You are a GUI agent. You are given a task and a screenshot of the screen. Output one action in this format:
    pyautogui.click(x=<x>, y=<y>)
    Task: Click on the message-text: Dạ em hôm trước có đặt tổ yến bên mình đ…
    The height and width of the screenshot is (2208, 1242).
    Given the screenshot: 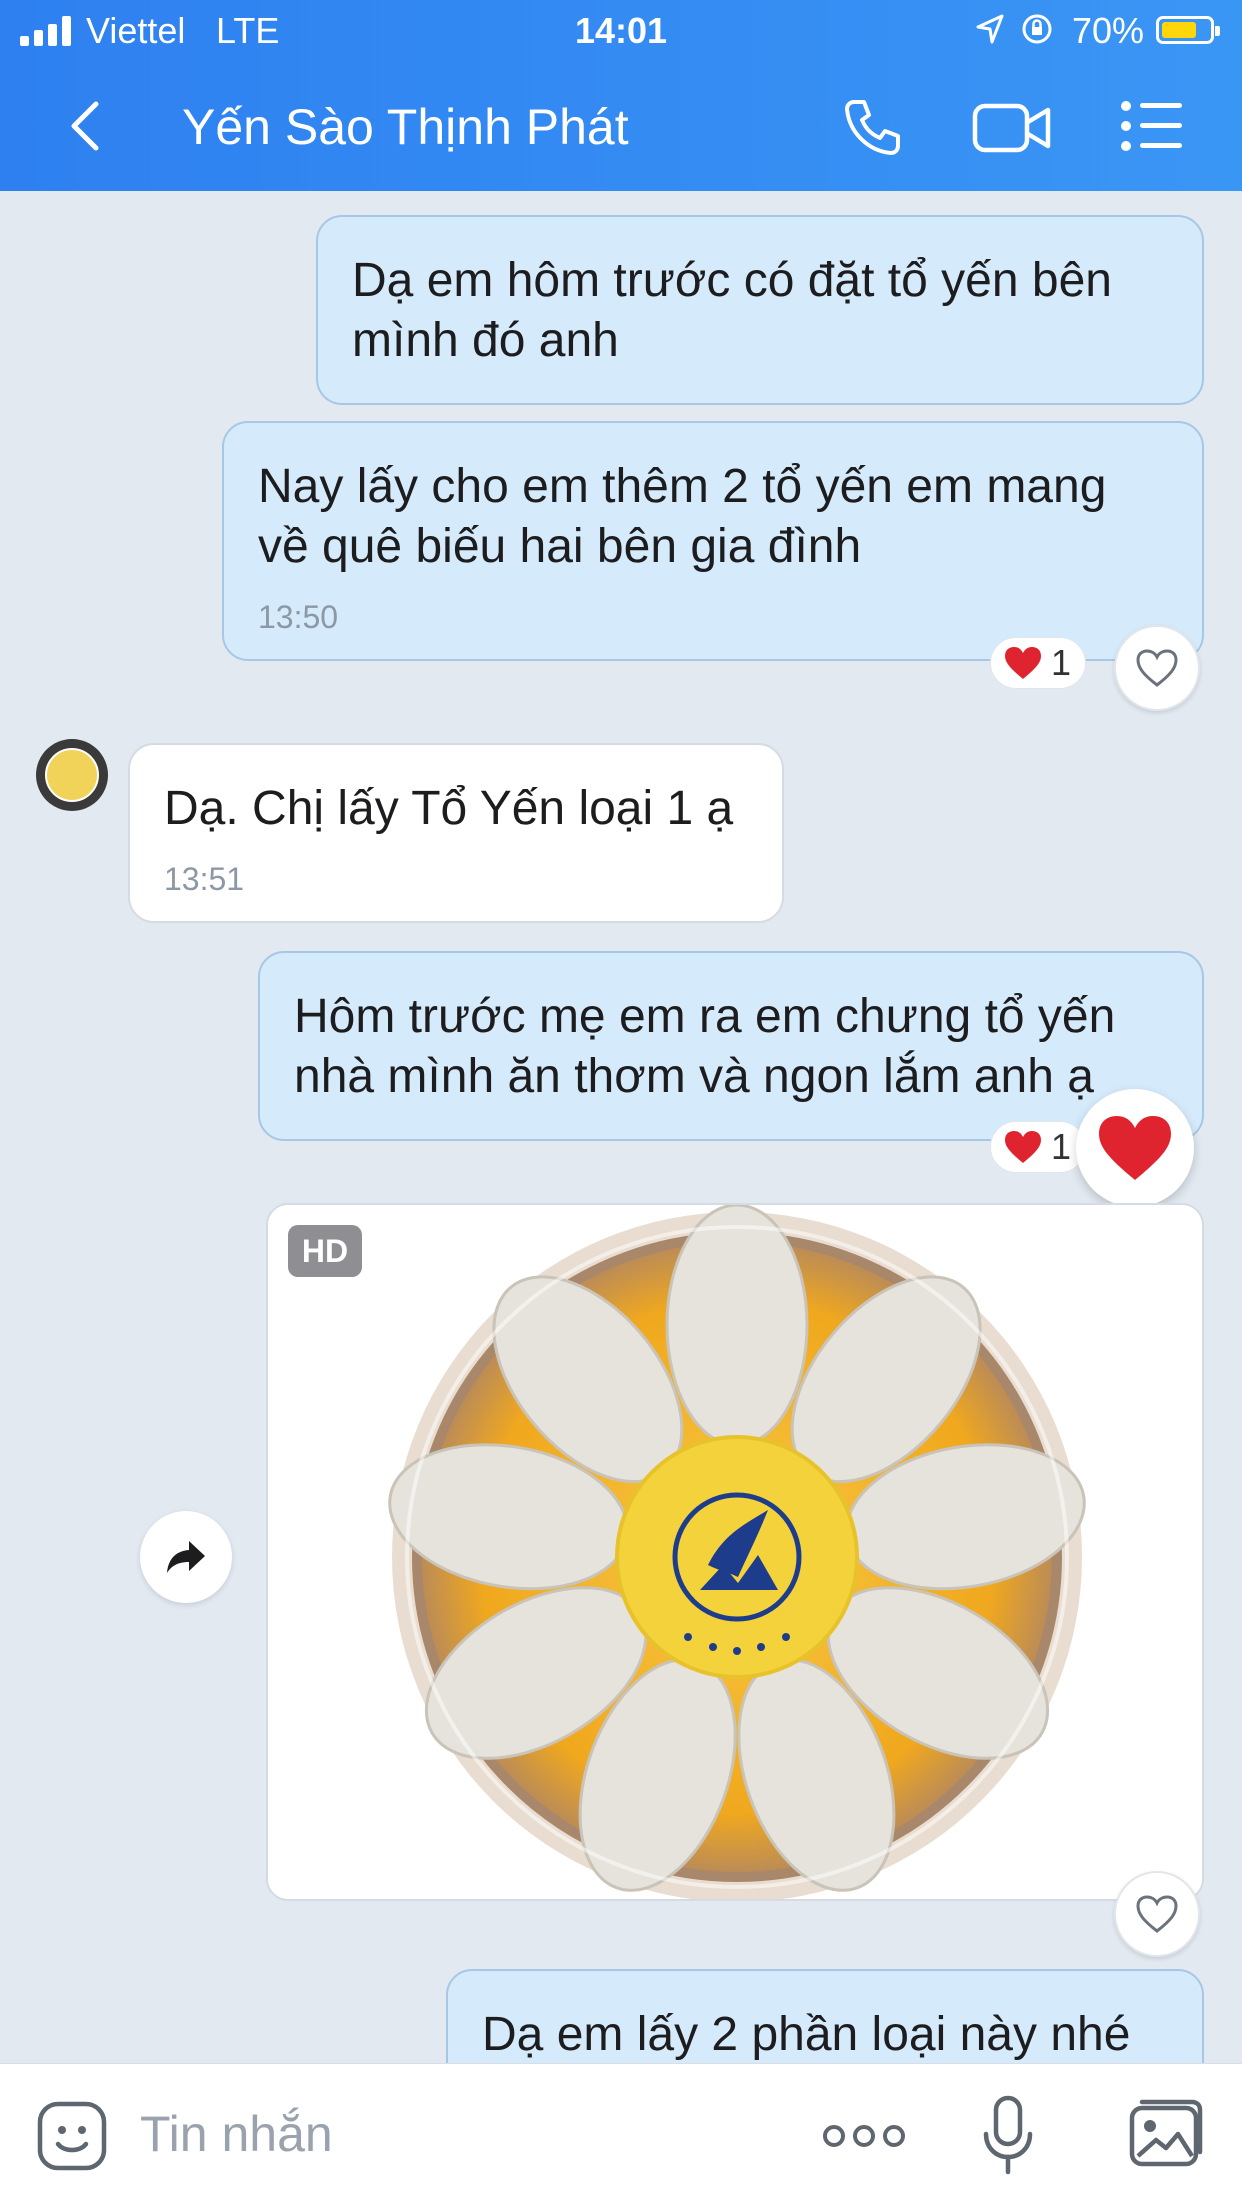 What is the action you would take?
    pyautogui.click(x=732, y=310)
    